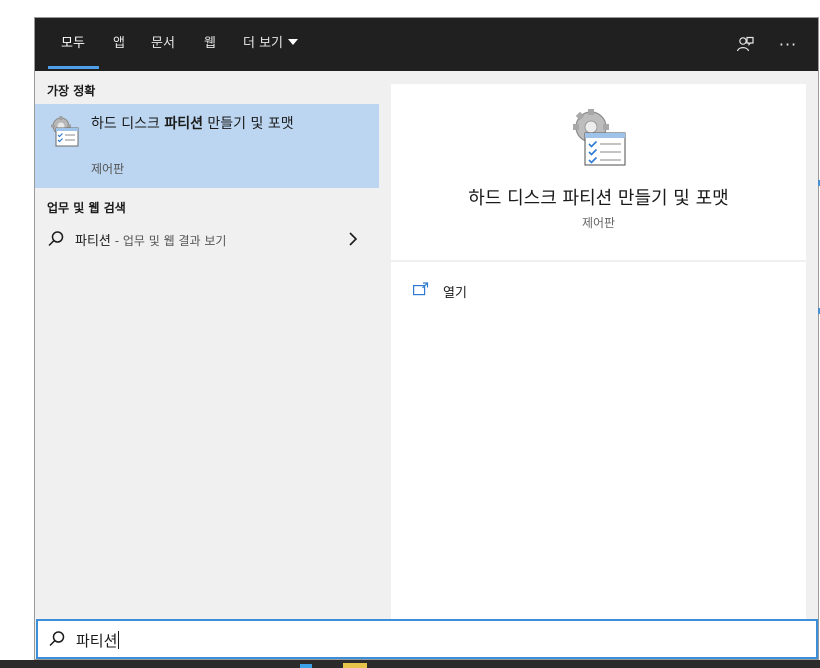  What do you see at coordinates (128, 124) in the screenshot?
I see `best-match-title-prefix: 하드 디스크` at bounding box center [128, 124].